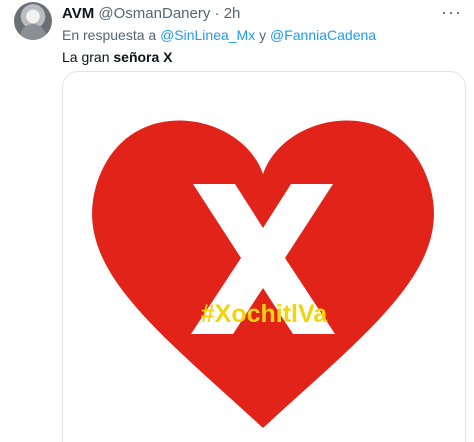  What do you see at coordinates (33, 32) in the screenshot?
I see `avatar-figure` at bounding box center [33, 32].